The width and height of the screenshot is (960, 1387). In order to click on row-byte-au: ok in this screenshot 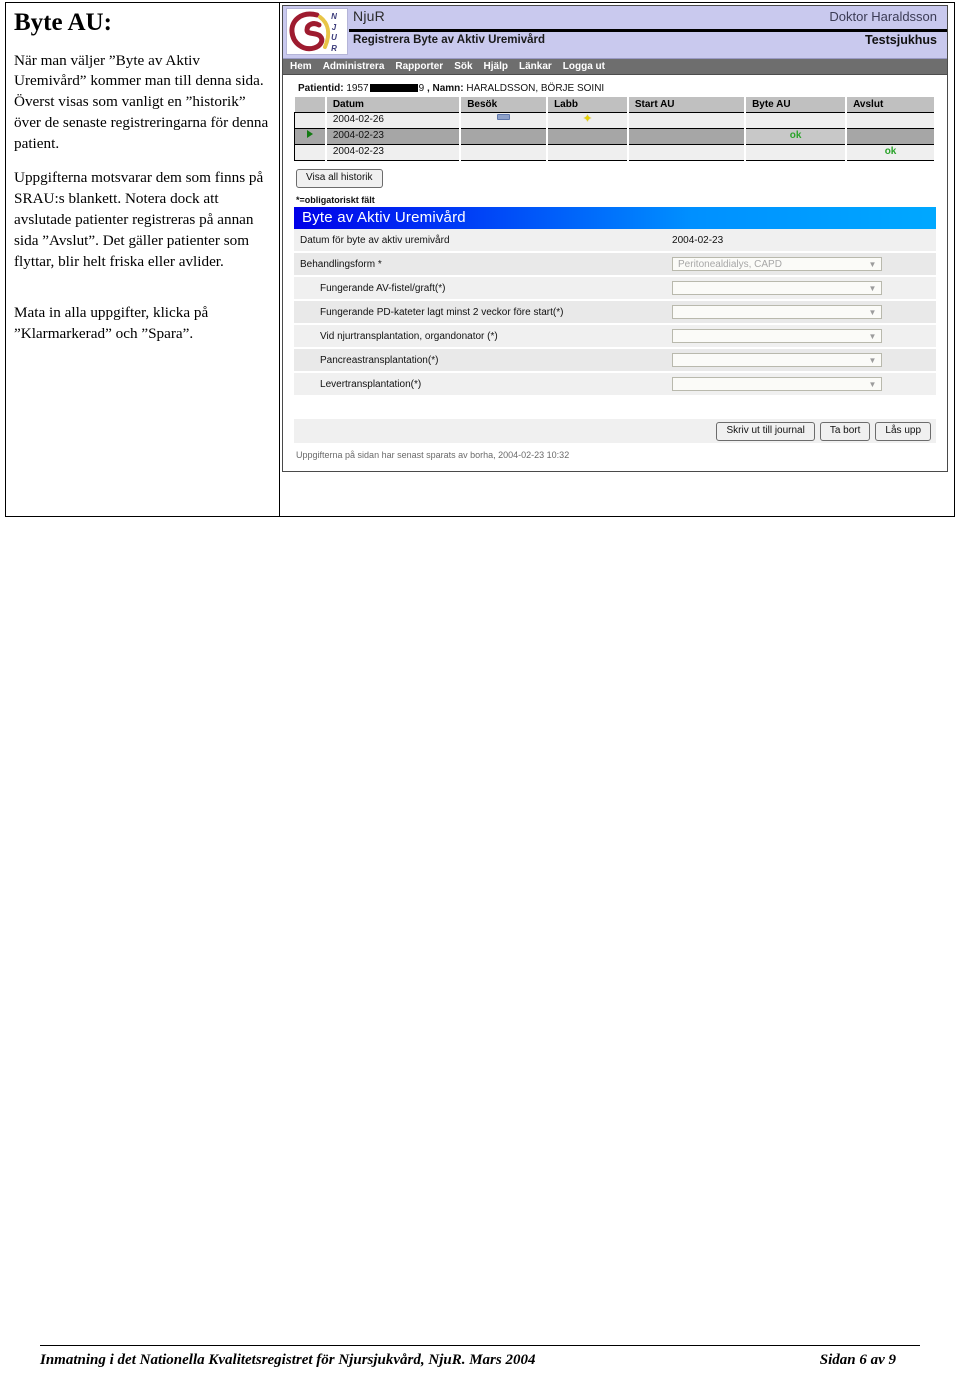, I will do `click(796, 136)`.